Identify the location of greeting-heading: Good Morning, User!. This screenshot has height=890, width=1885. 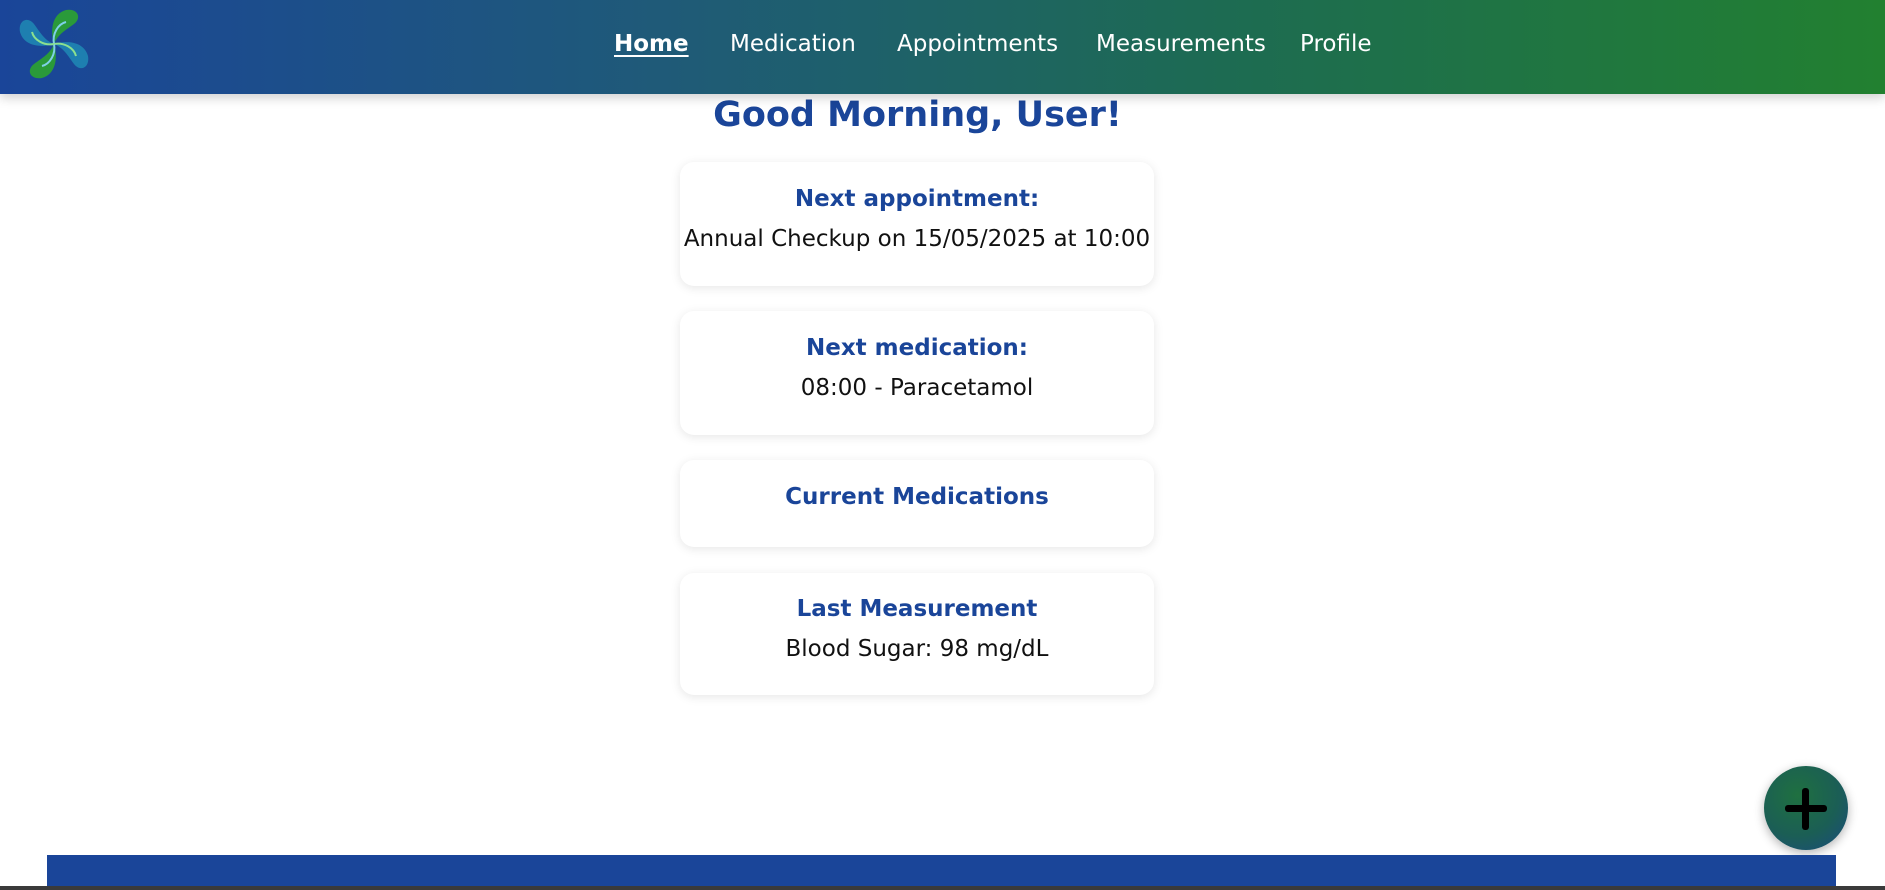
(917, 115).